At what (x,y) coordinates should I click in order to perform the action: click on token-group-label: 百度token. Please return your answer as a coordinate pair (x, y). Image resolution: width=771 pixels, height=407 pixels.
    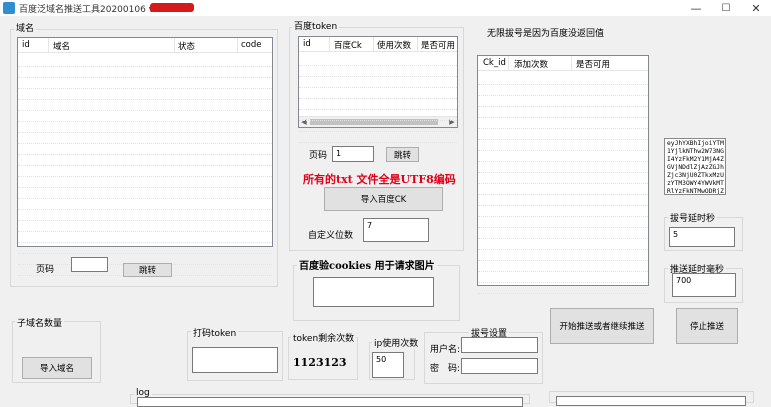
    Looking at the image, I should click on (316, 25).